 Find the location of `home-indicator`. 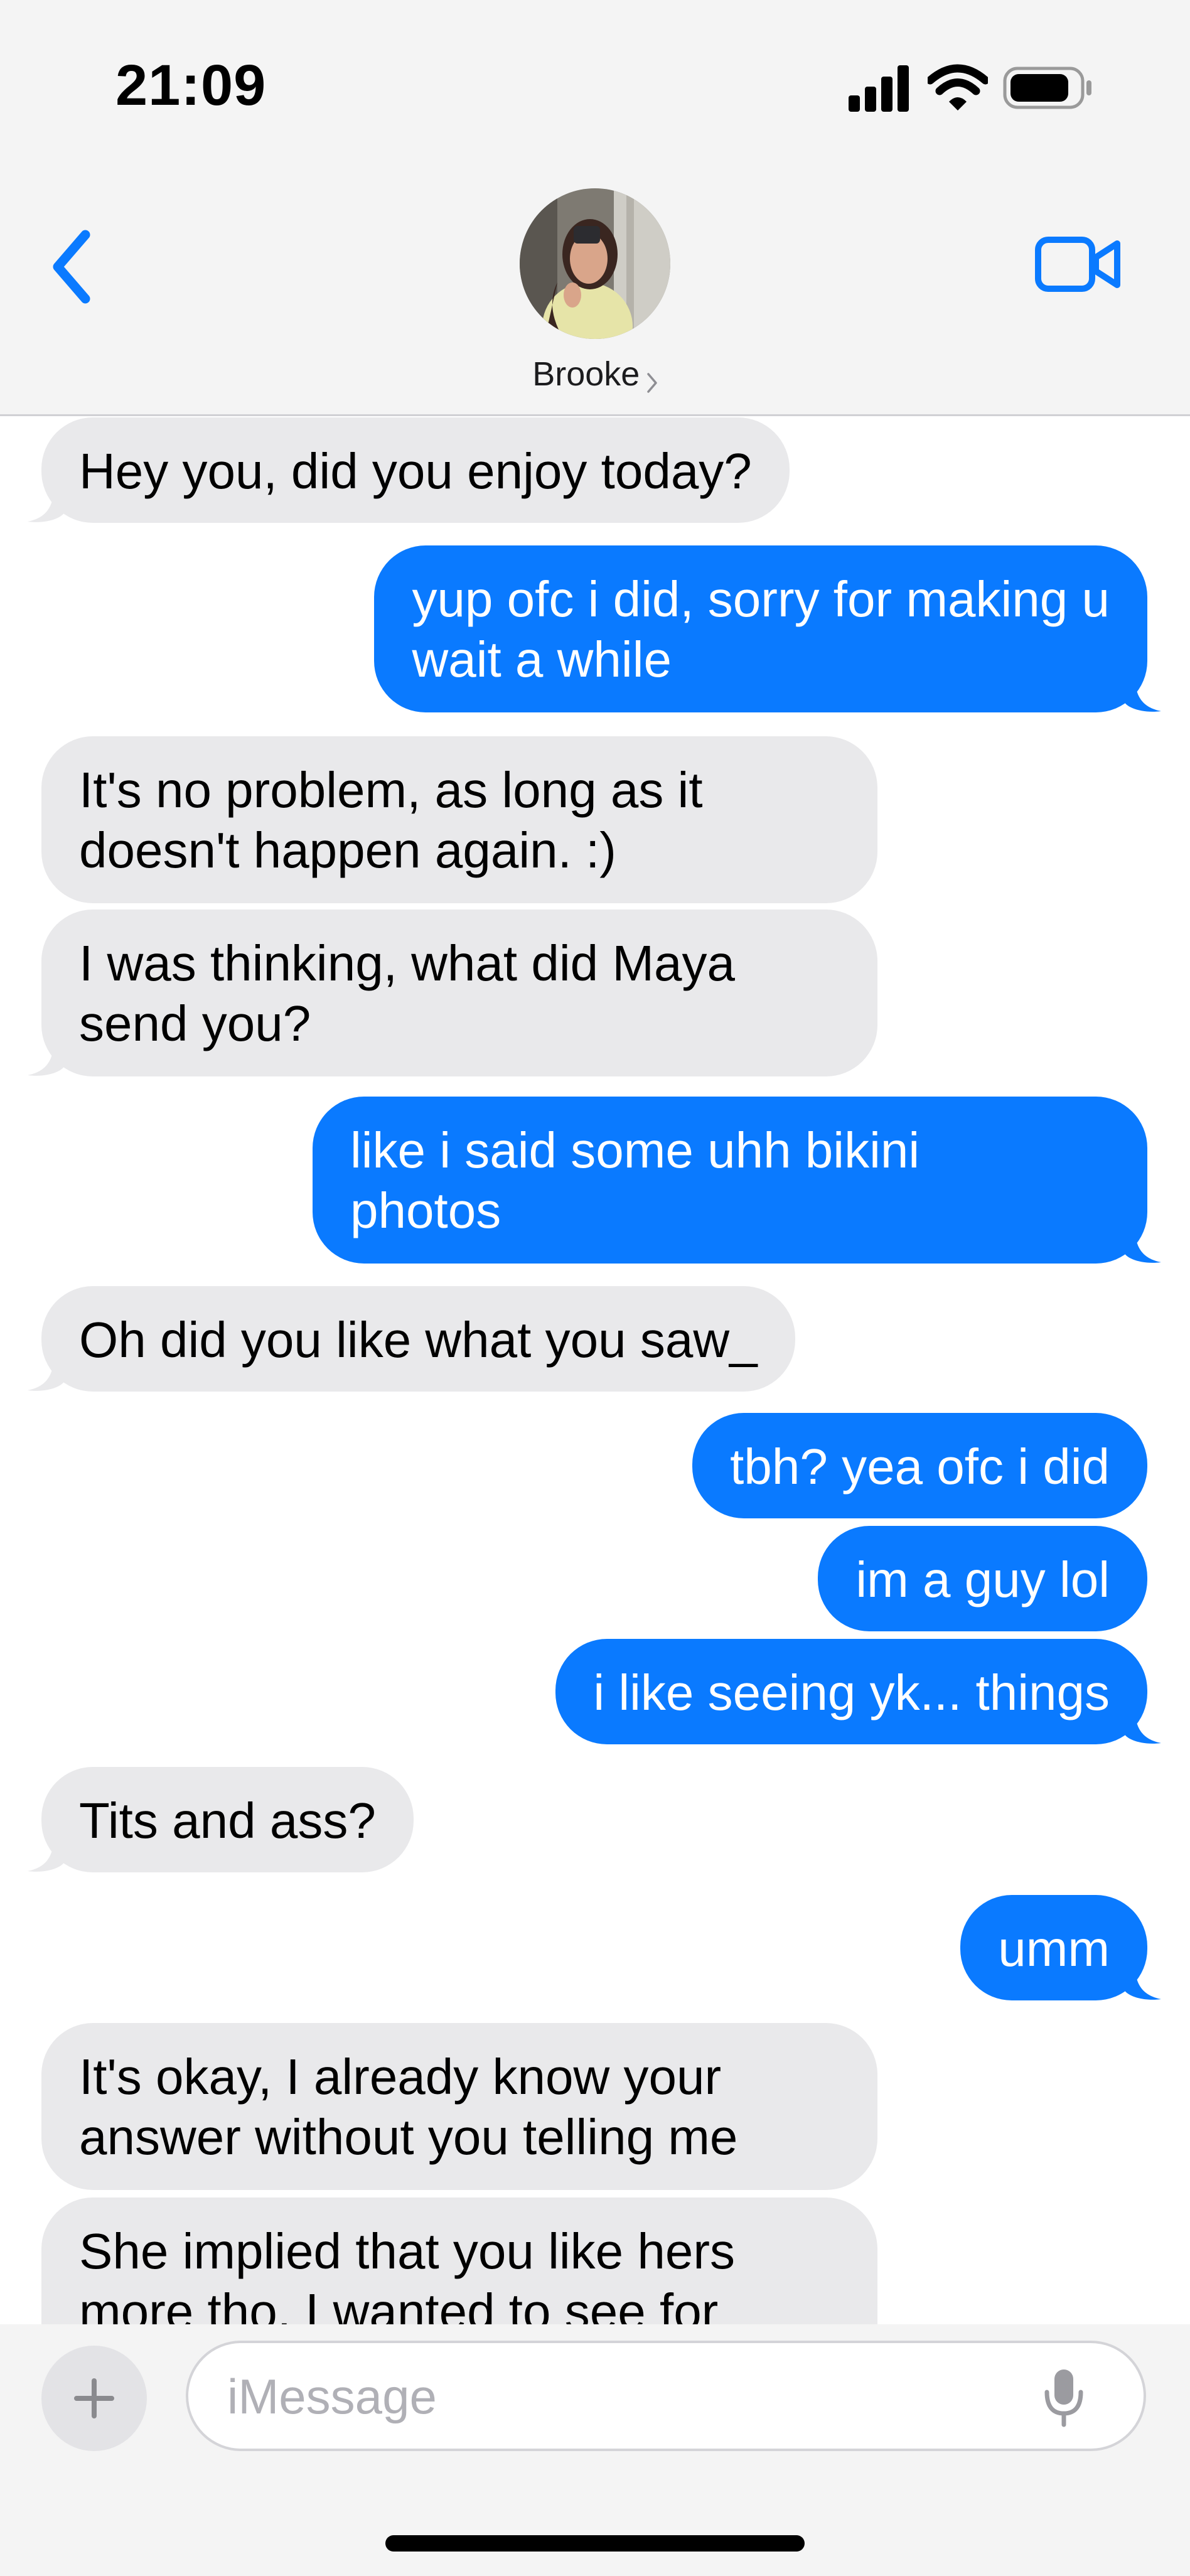

home-indicator is located at coordinates (595, 2543).